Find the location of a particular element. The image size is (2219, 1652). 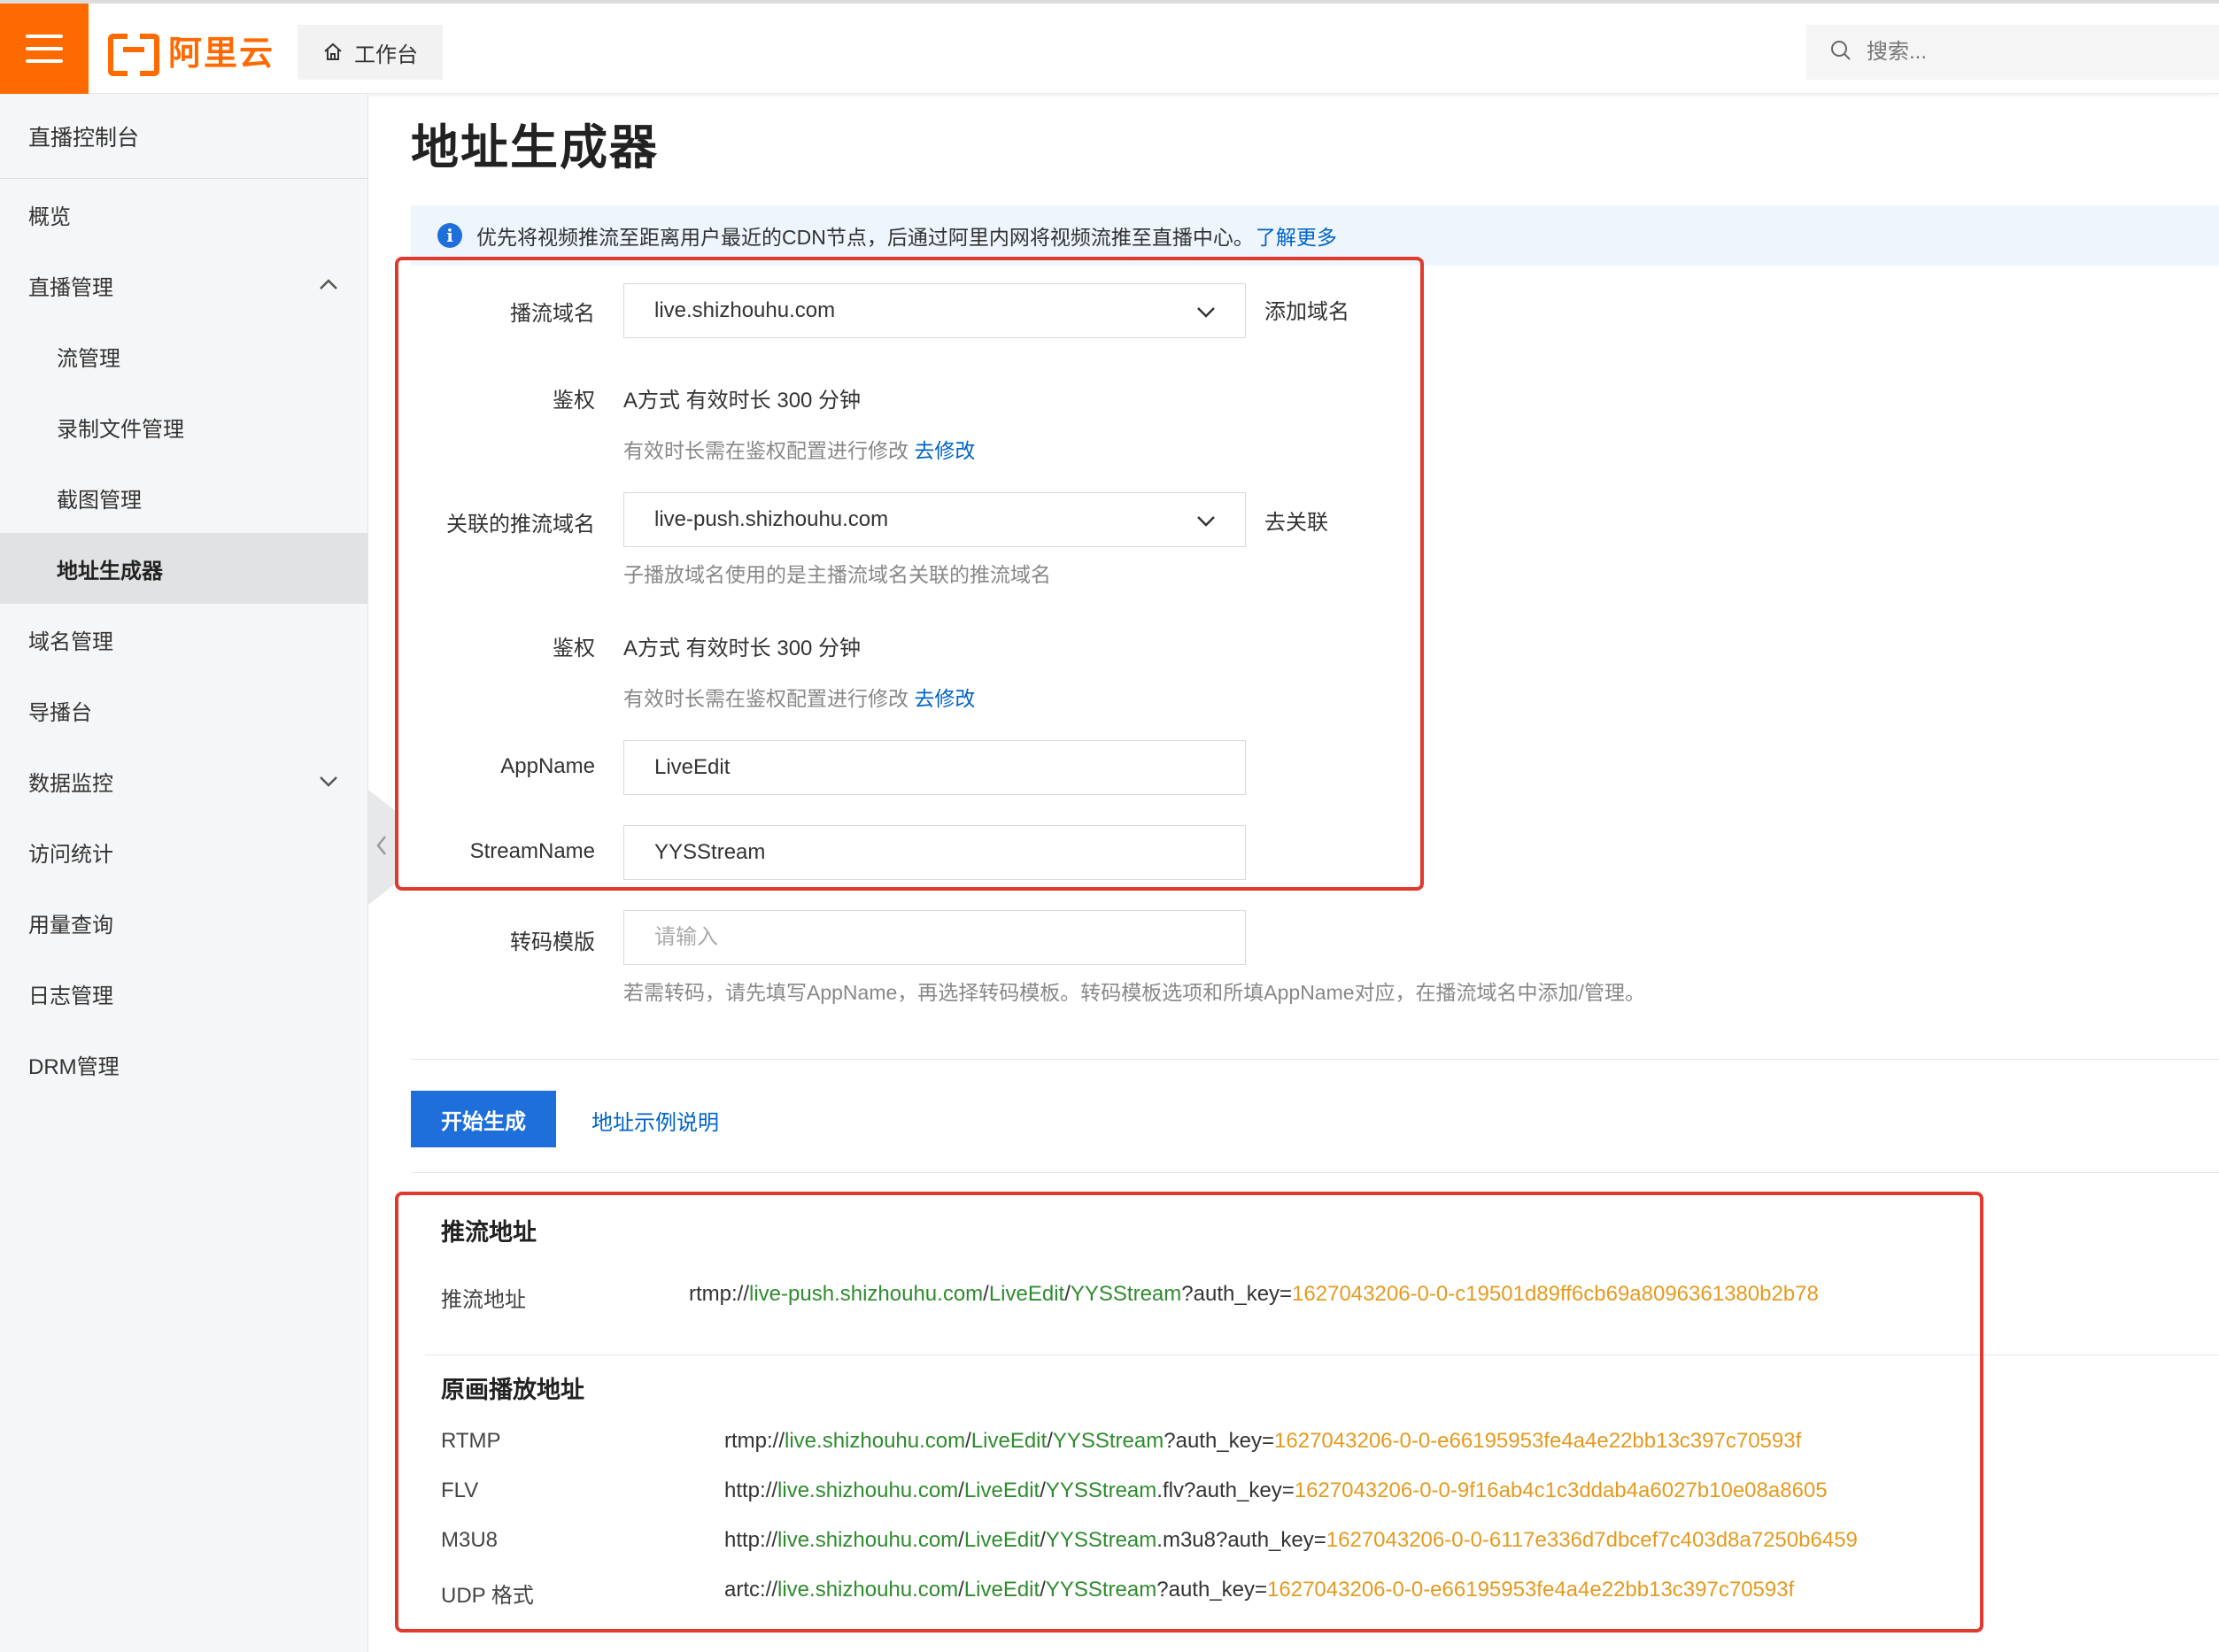

menu-icon-line is located at coordinates (44, 48).